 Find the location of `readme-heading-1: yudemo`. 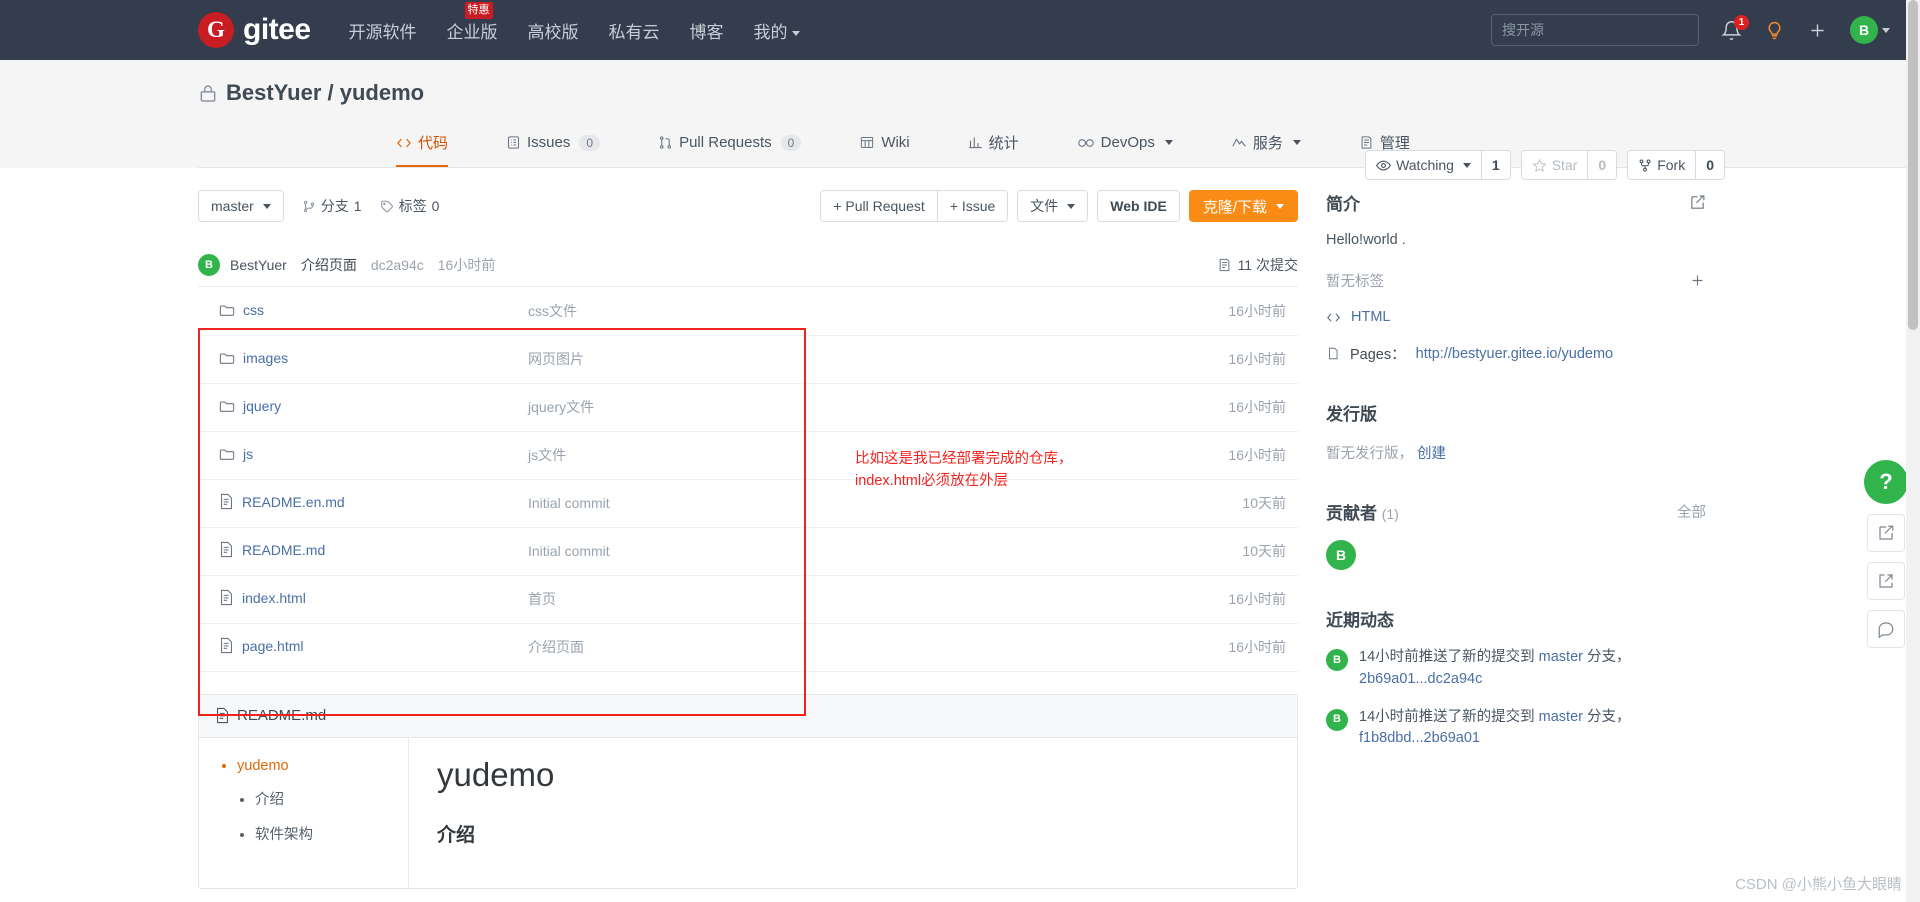

readme-heading-1: yudemo is located at coordinates (496, 774).